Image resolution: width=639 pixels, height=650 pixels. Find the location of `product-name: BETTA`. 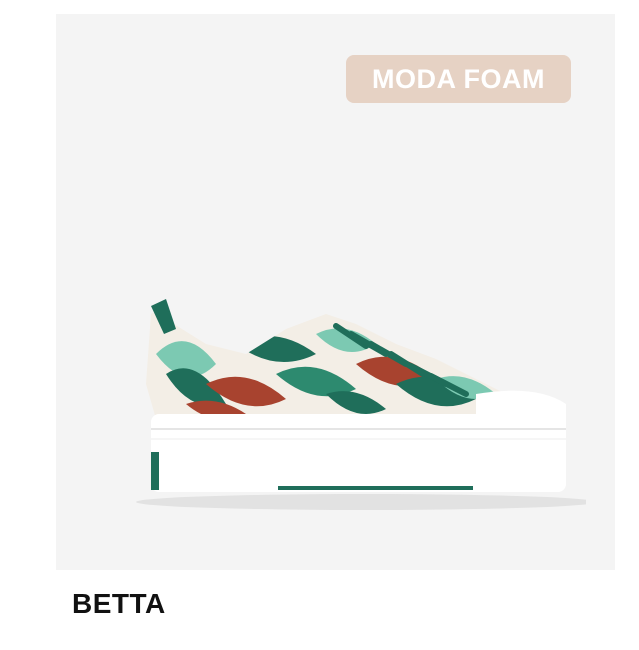

product-name: BETTA is located at coordinates (119, 604).